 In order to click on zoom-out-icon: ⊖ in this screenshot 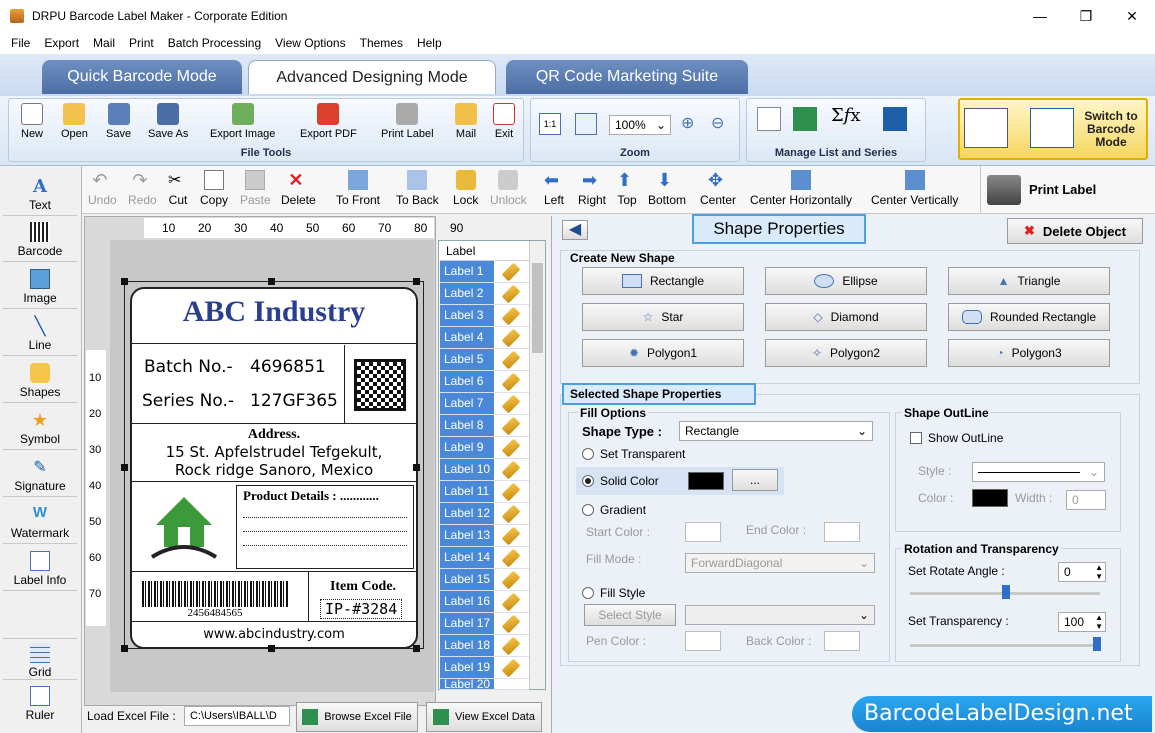, I will do `click(717, 123)`.